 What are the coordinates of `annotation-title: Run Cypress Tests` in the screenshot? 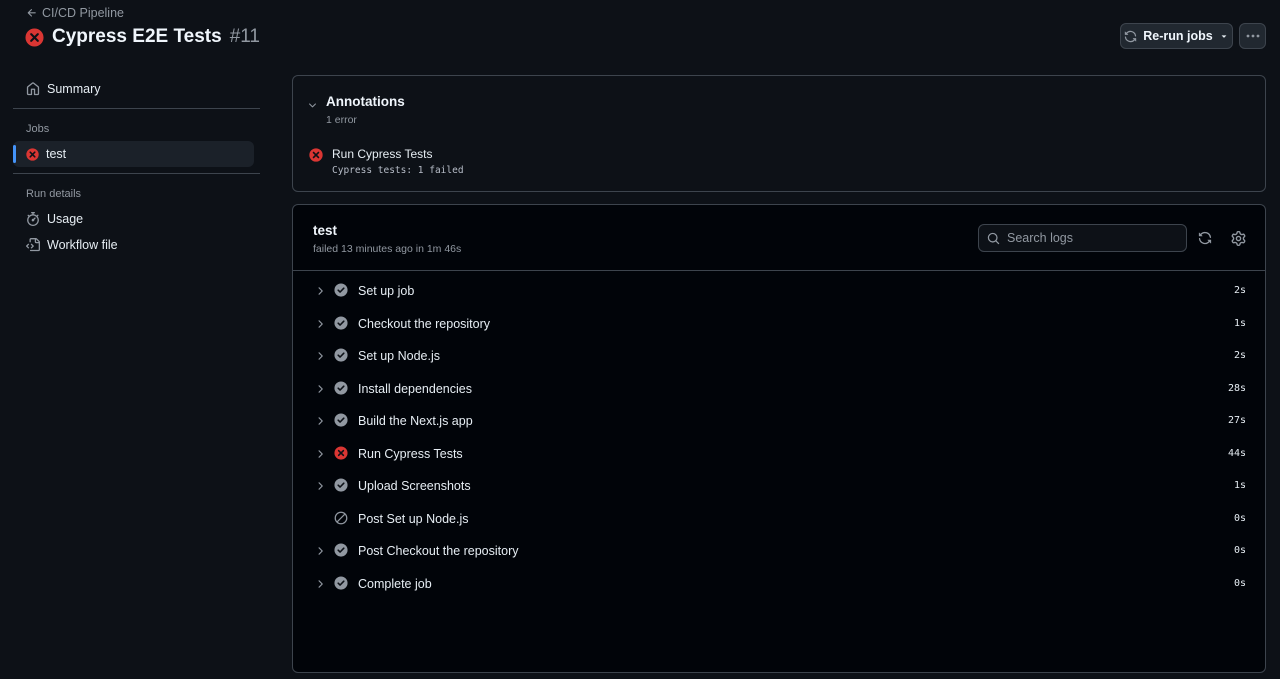 It's located at (398, 154).